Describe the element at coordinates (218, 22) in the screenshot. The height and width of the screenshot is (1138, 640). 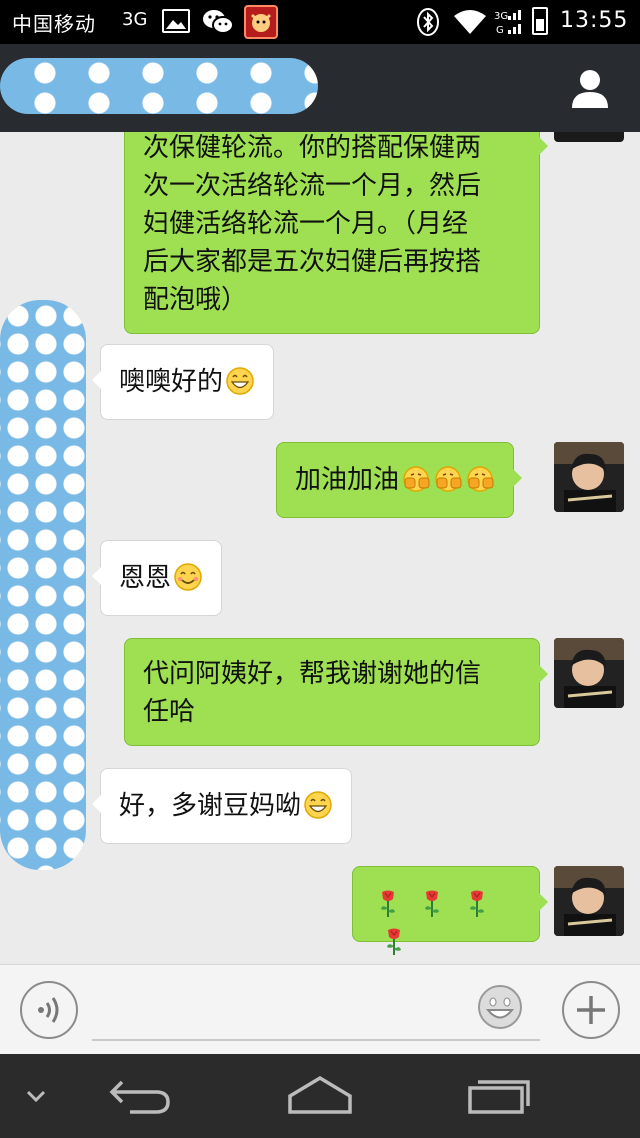
I see `wechat-icon` at that location.